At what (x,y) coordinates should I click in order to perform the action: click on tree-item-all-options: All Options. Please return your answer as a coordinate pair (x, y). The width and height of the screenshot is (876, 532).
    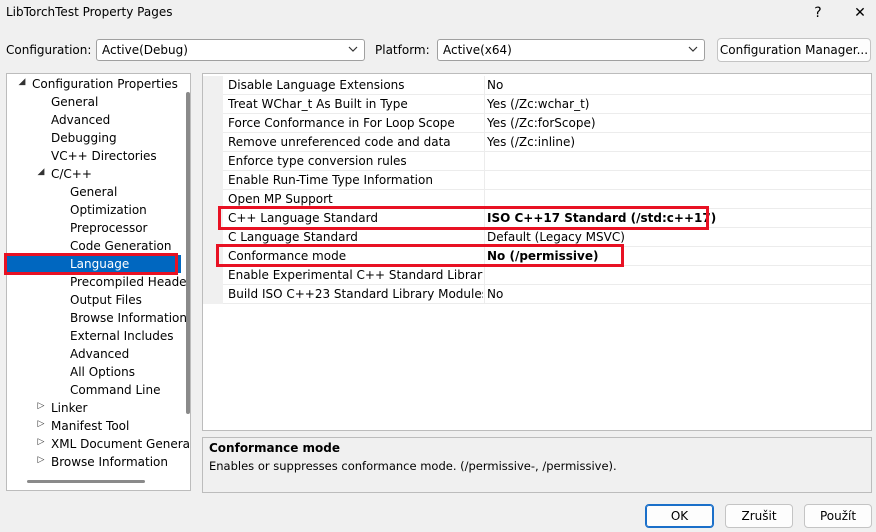
    Looking at the image, I should click on (102, 372).